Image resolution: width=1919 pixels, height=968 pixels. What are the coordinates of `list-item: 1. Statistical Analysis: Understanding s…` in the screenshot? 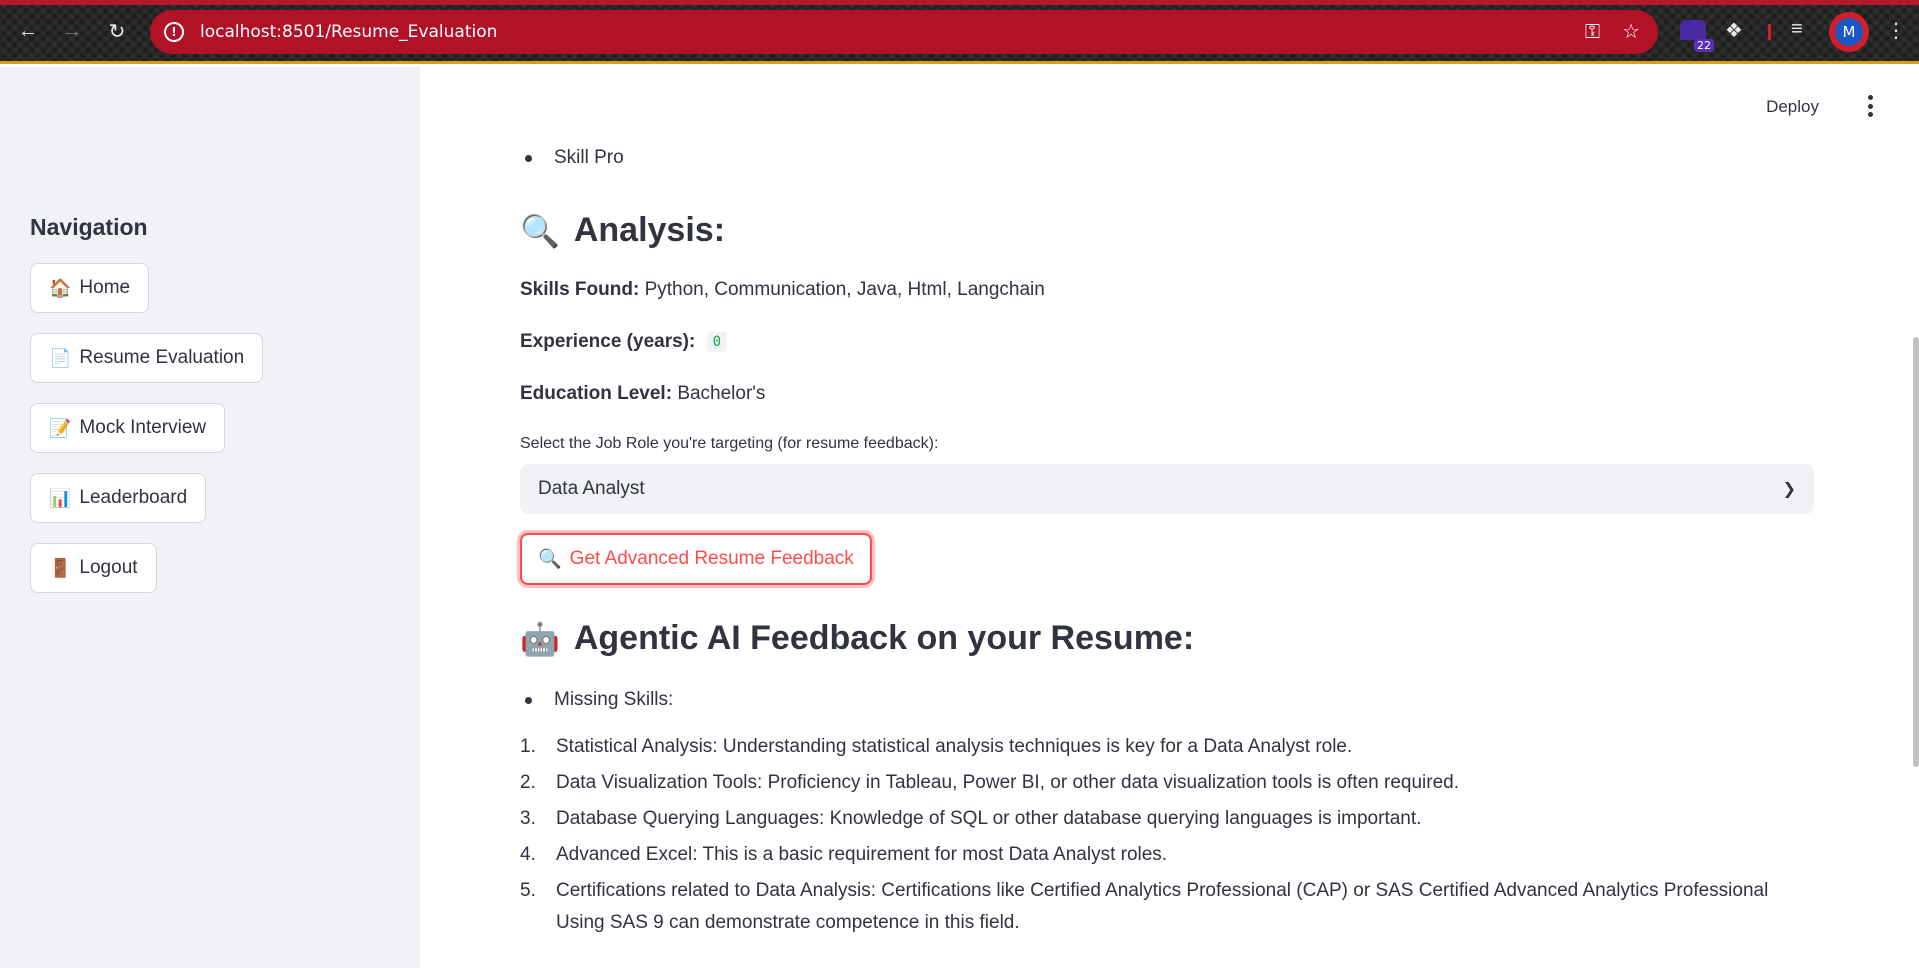 It's located at (1170, 747).